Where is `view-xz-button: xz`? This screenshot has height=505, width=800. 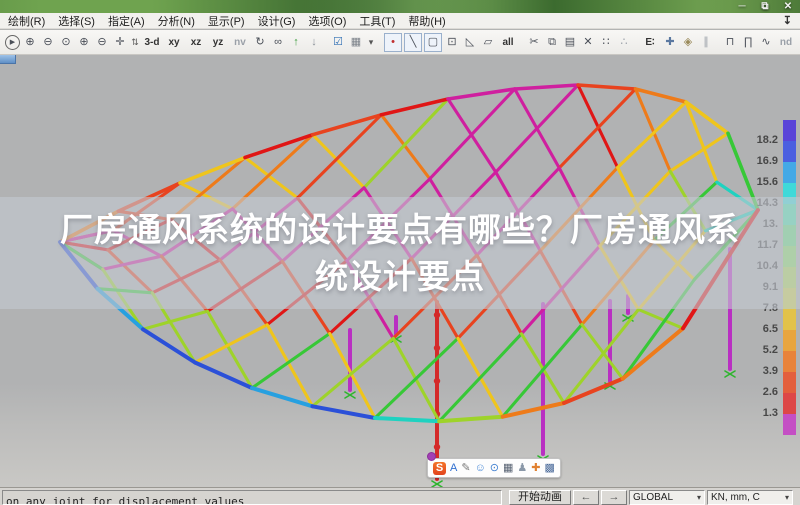 view-xz-button: xz is located at coordinates (196, 42).